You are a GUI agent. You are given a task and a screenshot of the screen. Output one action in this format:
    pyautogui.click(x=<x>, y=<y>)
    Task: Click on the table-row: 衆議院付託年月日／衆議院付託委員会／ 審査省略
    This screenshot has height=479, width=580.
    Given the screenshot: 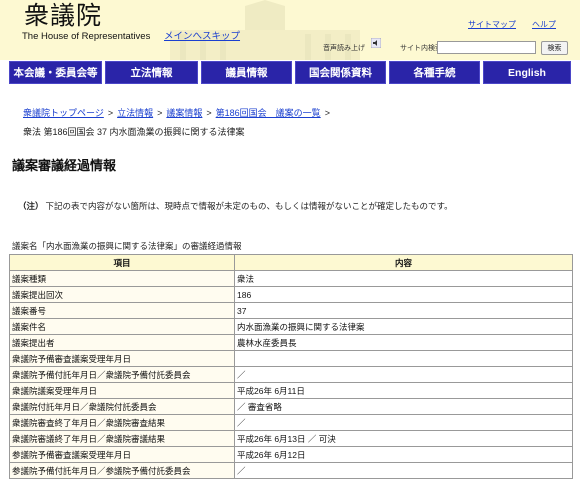 What is the action you would take?
    pyautogui.click(x=291, y=406)
    